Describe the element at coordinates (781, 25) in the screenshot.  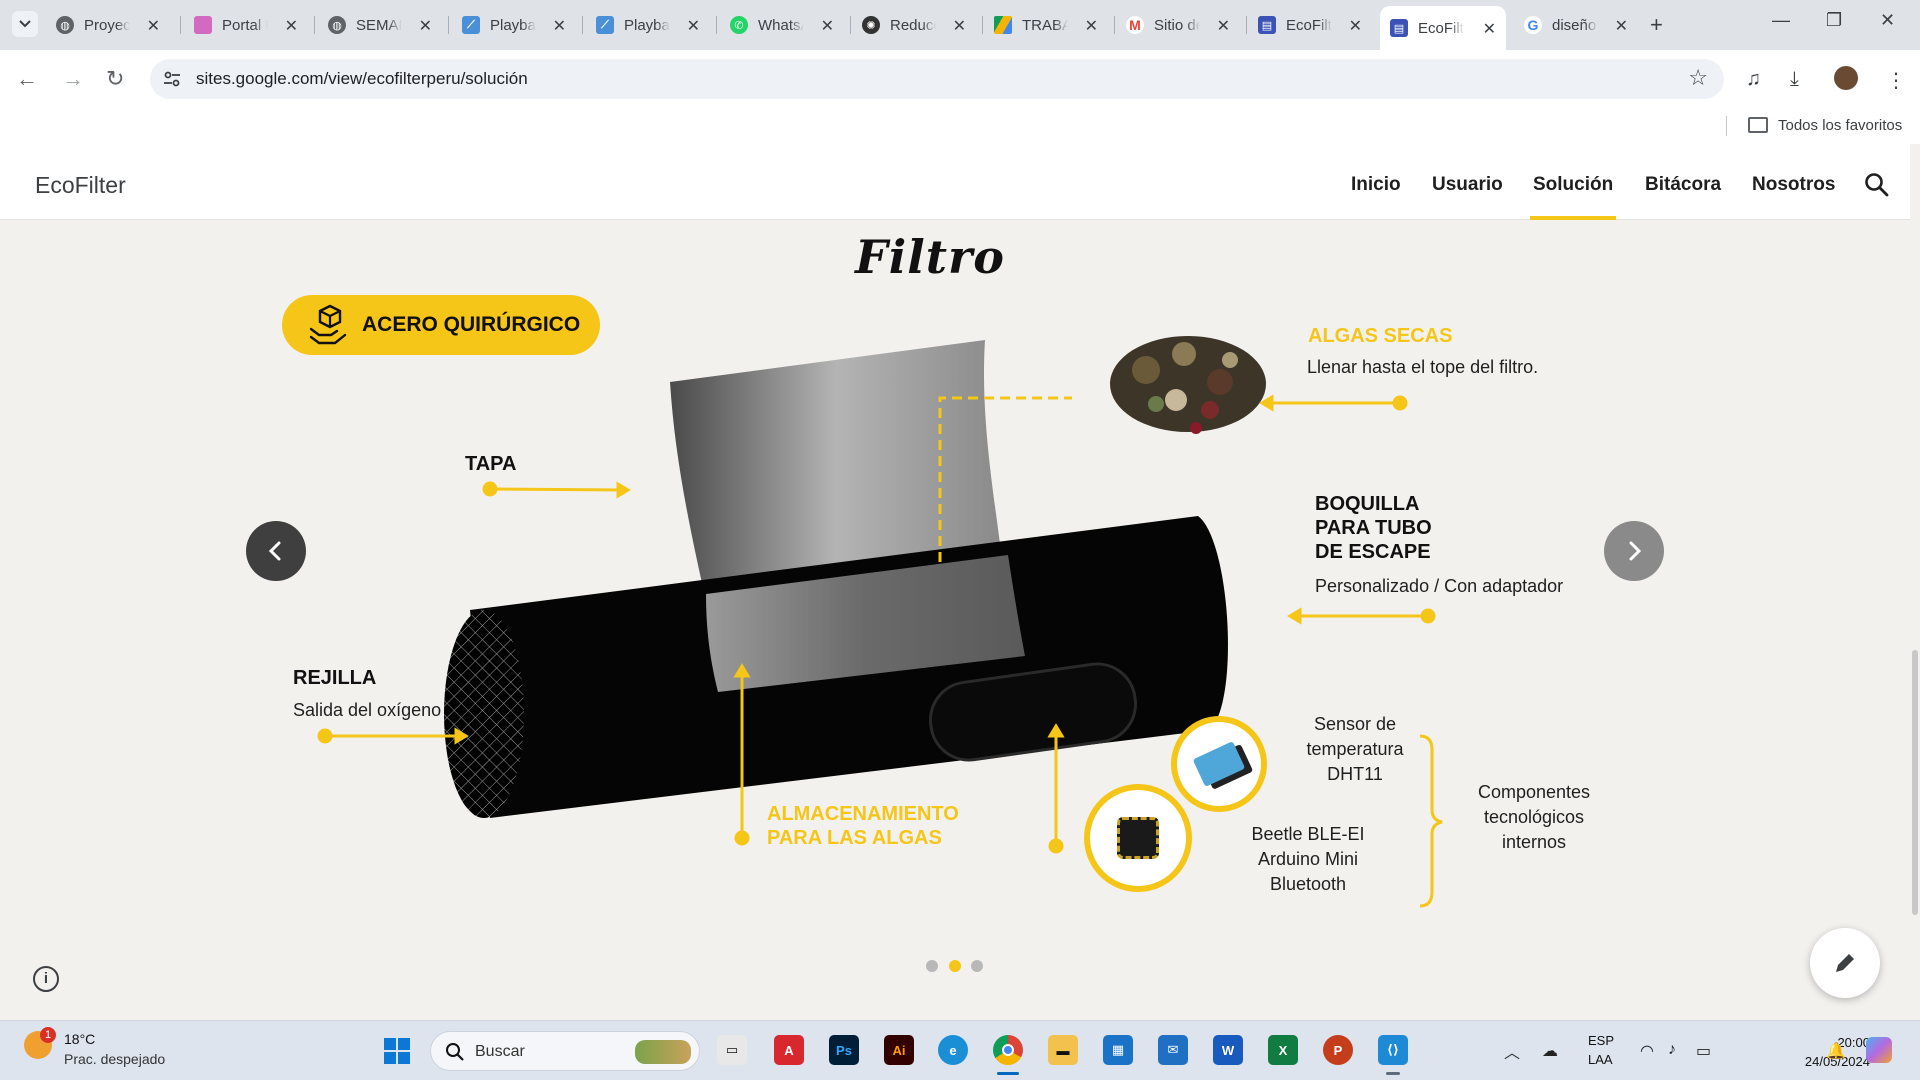
I see `tab-title: WhatsApp` at that location.